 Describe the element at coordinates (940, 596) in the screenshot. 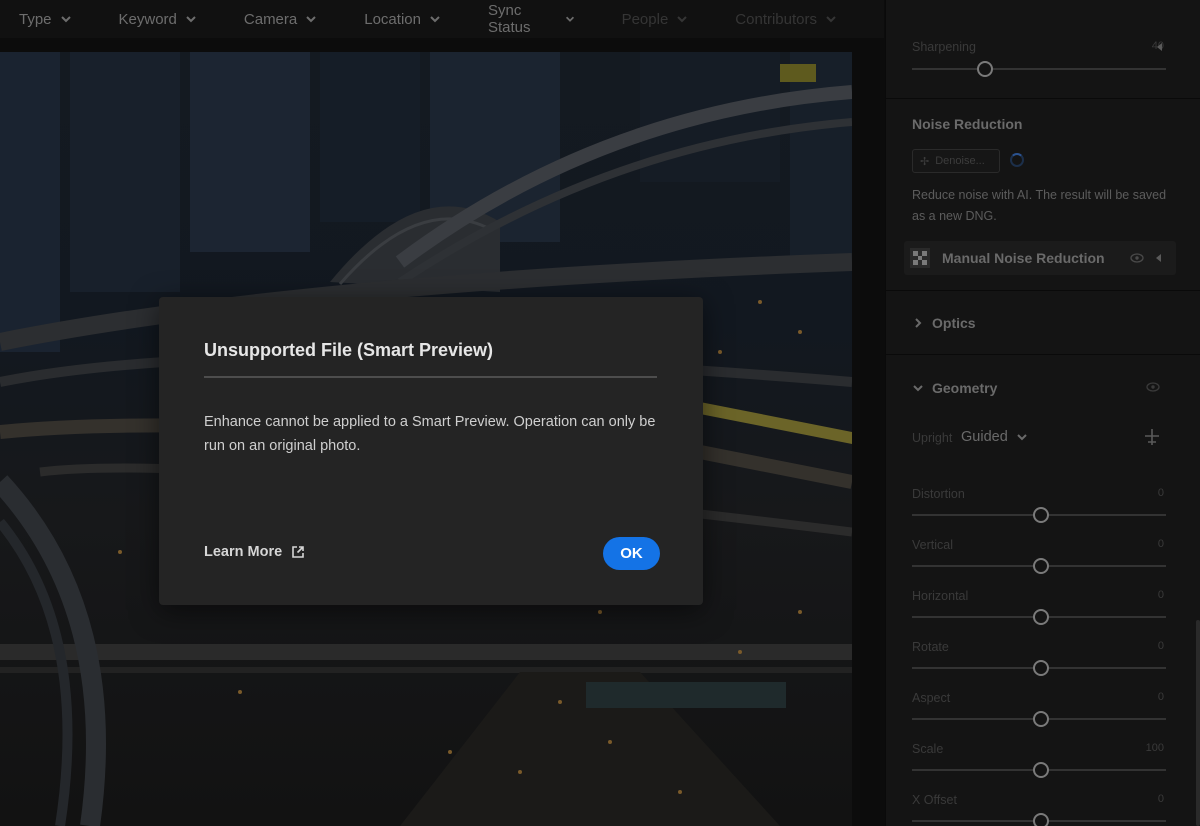

I see `horizontal-label: Horizontal` at that location.